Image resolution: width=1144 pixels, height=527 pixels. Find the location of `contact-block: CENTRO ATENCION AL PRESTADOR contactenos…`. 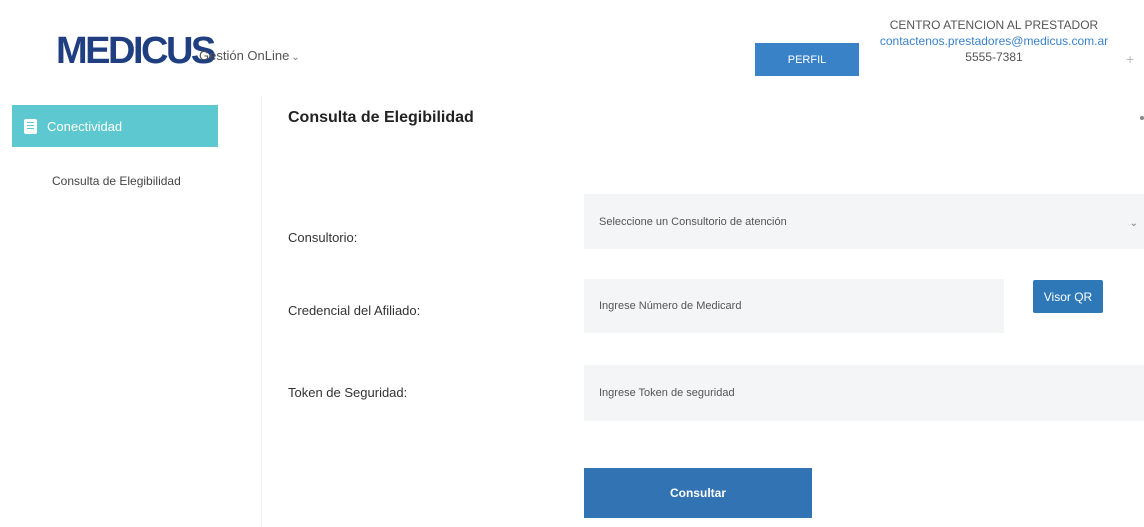

contact-block: CENTRO ATENCION AL PRESTADOR contactenos… is located at coordinates (994, 41).